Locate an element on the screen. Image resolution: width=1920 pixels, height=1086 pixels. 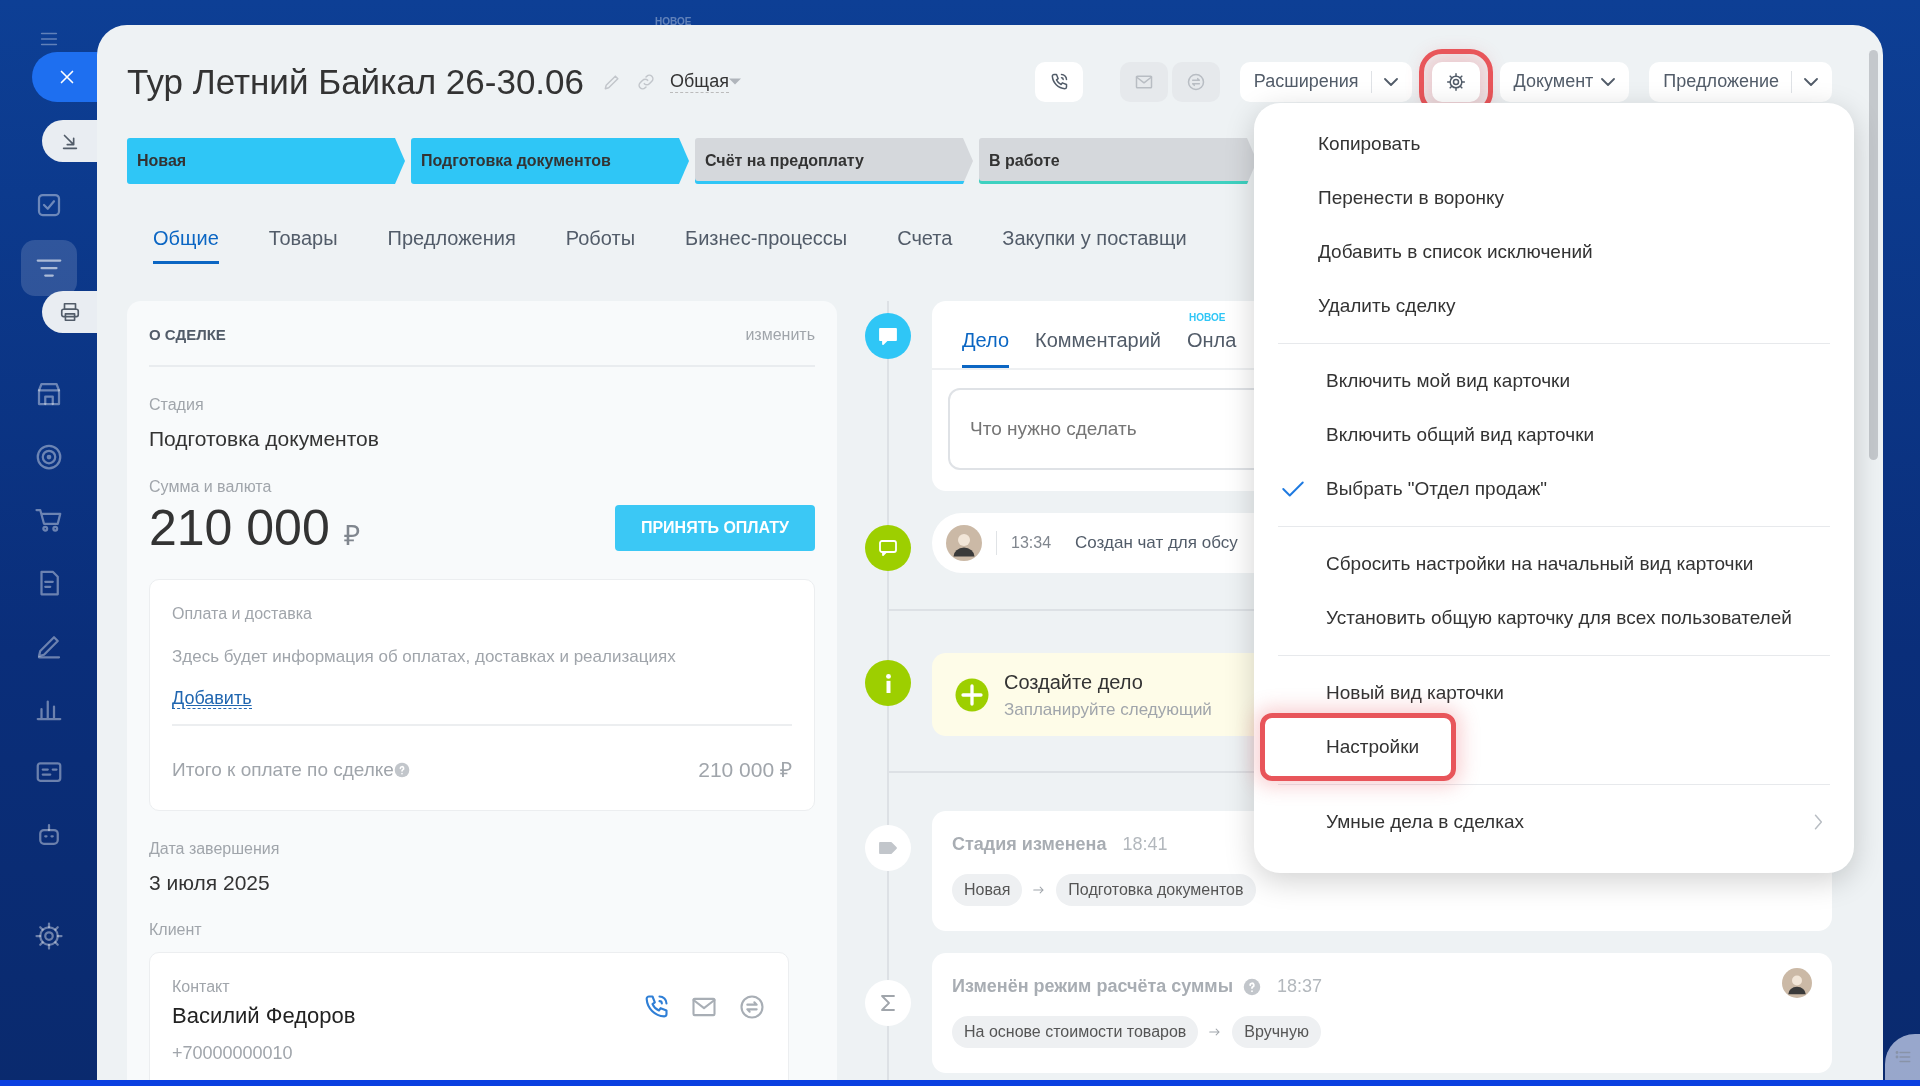
tab: Счета is located at coordinates (925, 243).